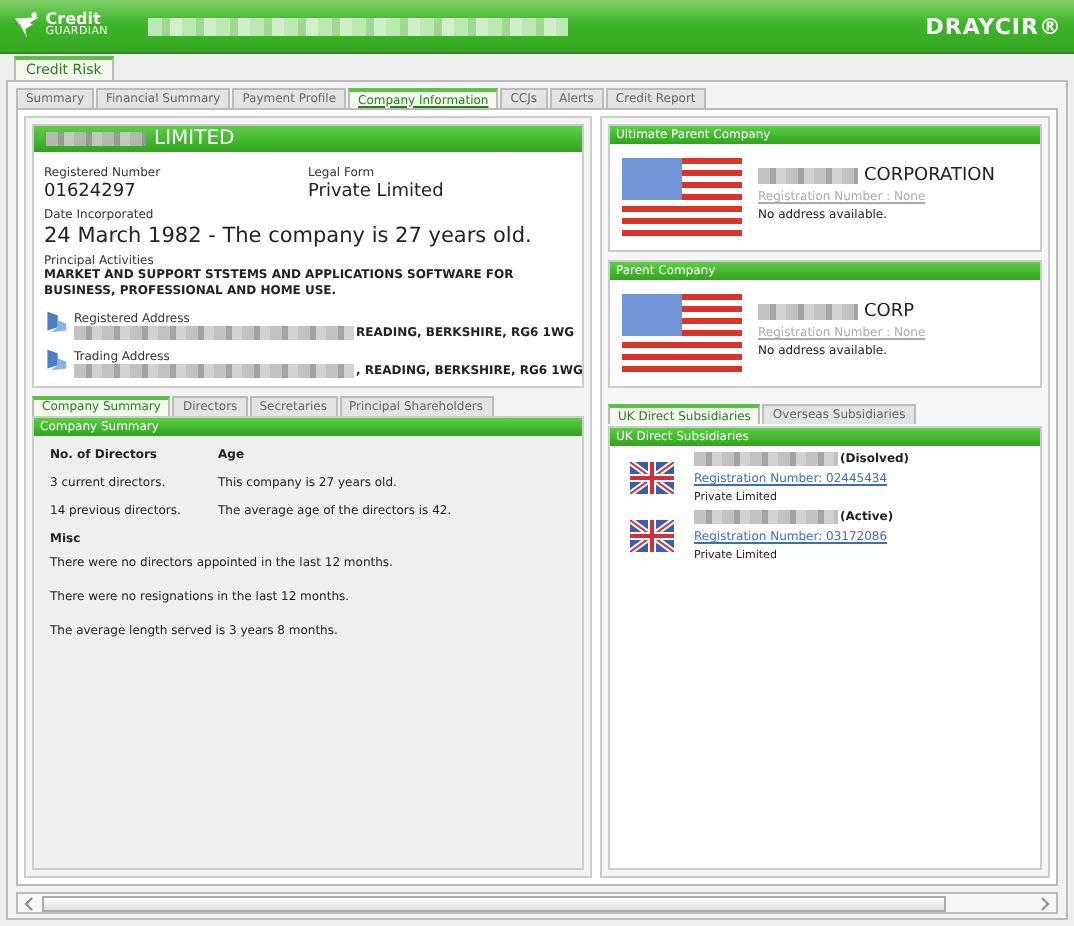  Describe the element at coordinates (494, 903) in the screenshot. I see `scroll-thumb` at that location.